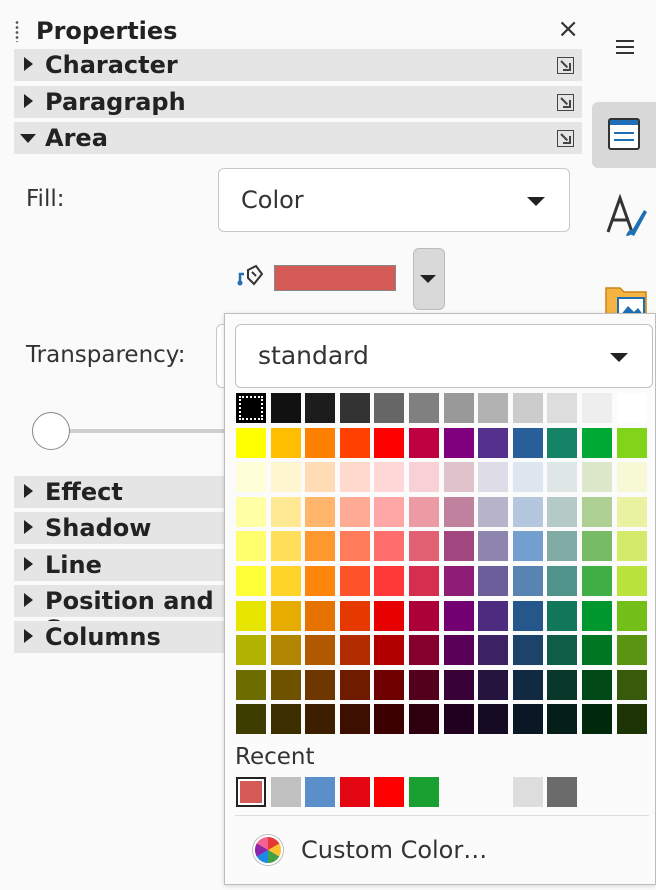 Image resolution: width=656 pixels, height=890 pixels. I want to click on section-header: Position and S, so click(119, 613).